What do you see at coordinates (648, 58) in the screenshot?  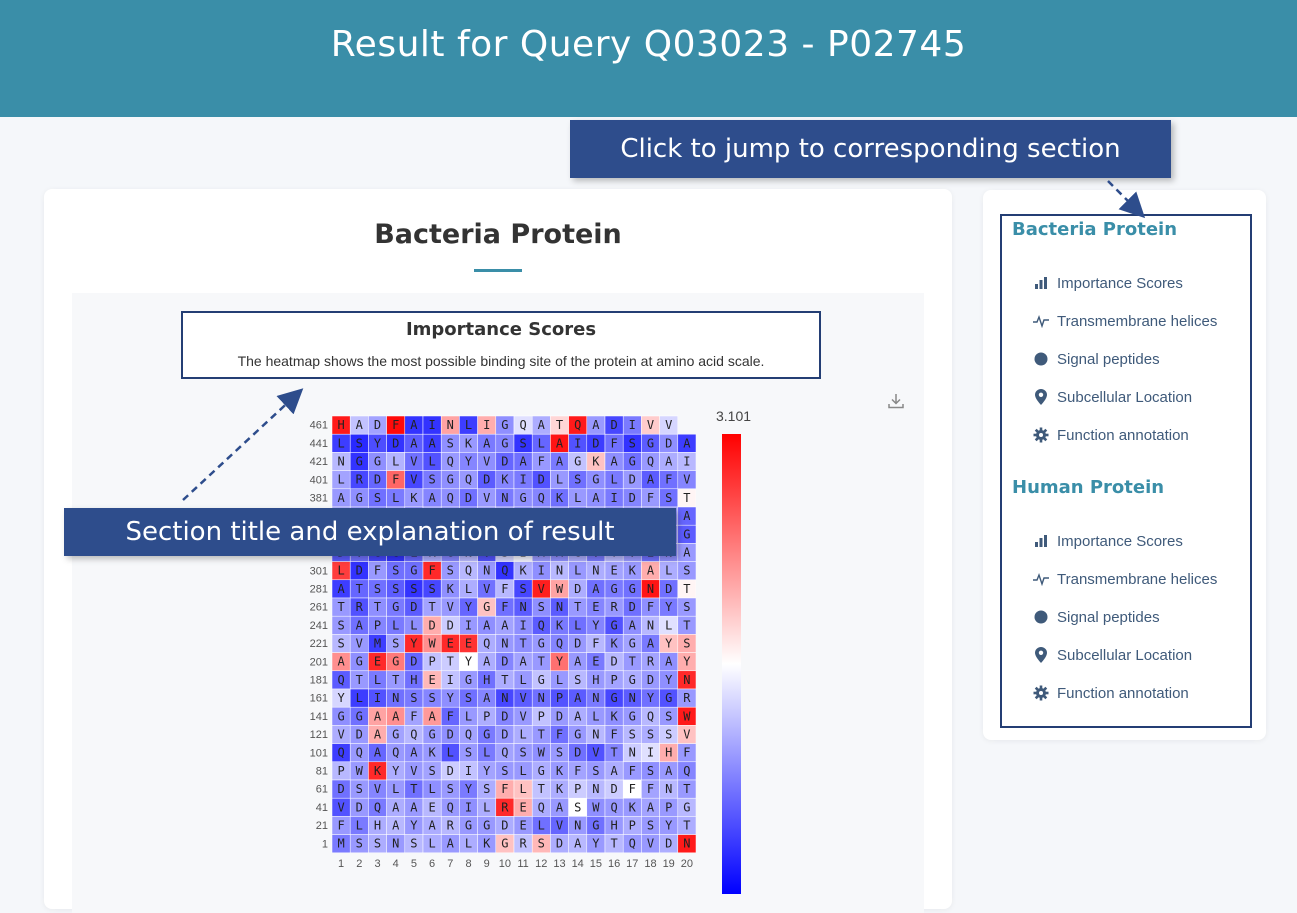 I see `page-header: Result for Query Q03023 - P02745` at bounding box center [648, 58].